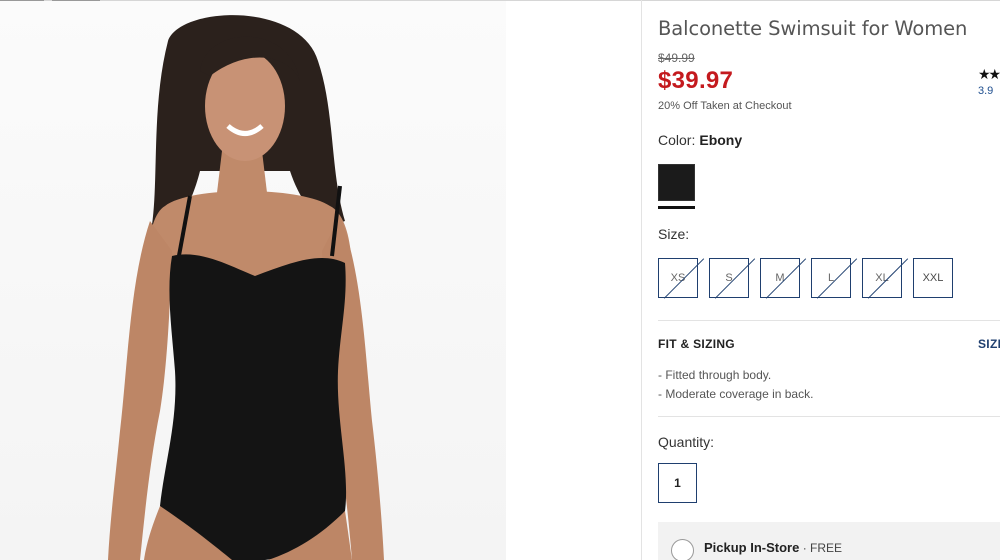  I want to click on size-button-l: L, so click(831, 278).